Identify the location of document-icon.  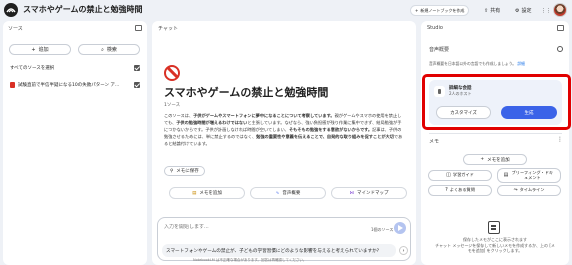
(494, 227).